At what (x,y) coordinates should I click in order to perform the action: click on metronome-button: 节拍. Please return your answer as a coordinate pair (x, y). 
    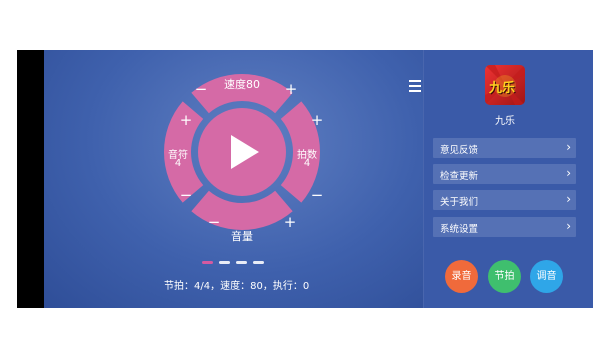
    Looking at the image, I should click on (504, 276).